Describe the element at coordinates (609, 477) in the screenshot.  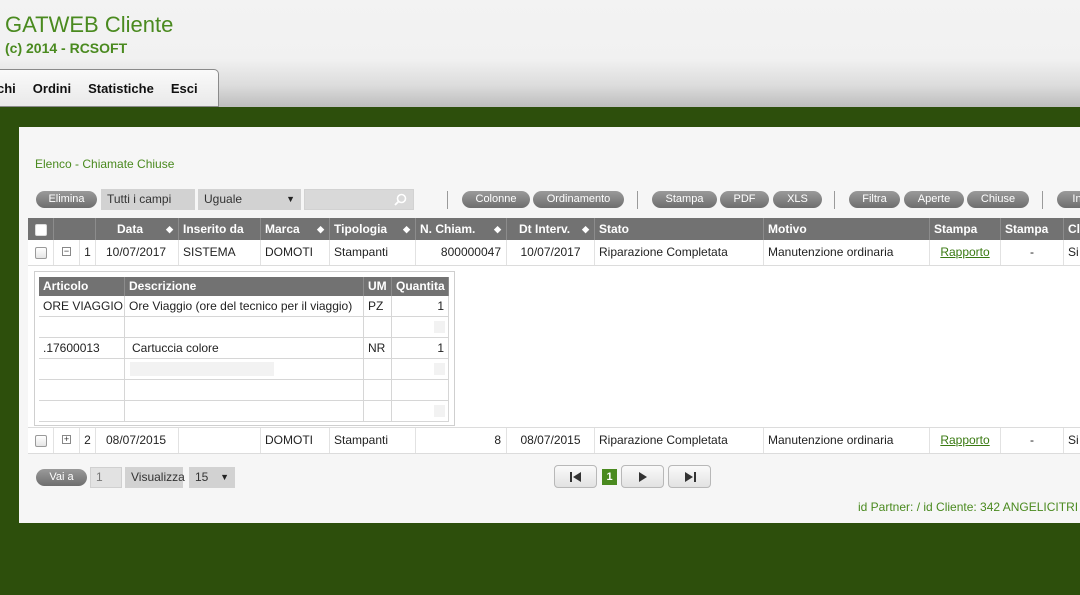
I see `current-page: 1` at that location.